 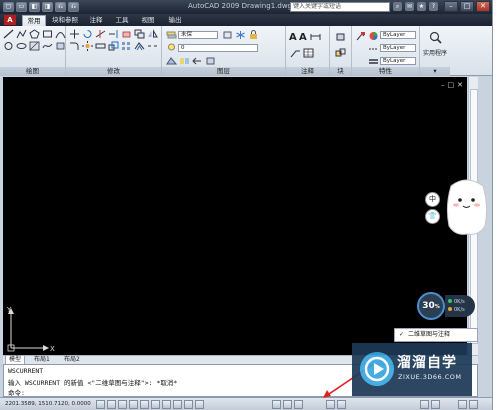 What do you see at coordinates (409, 6) in the screenshot?
I see `communication-center-icon: ✉` at bounding box center [409, 6].